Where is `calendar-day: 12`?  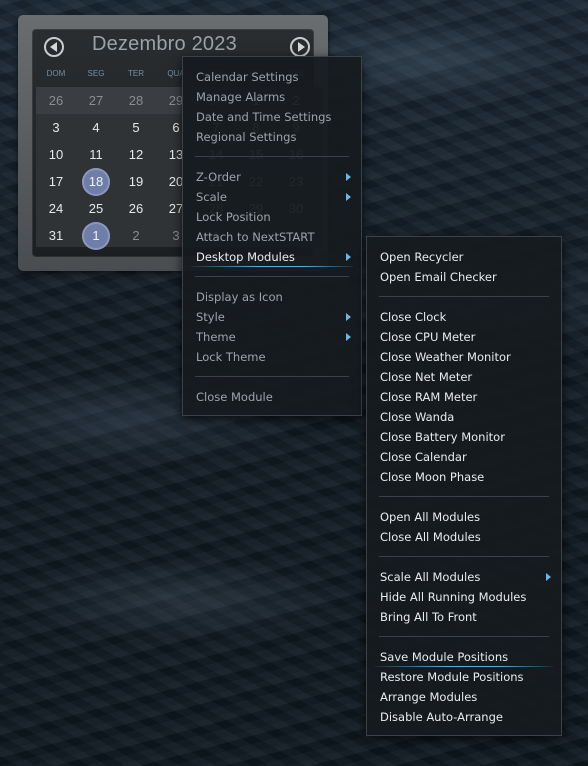
calendar-day: 12 is located at coordinates (136, 154).